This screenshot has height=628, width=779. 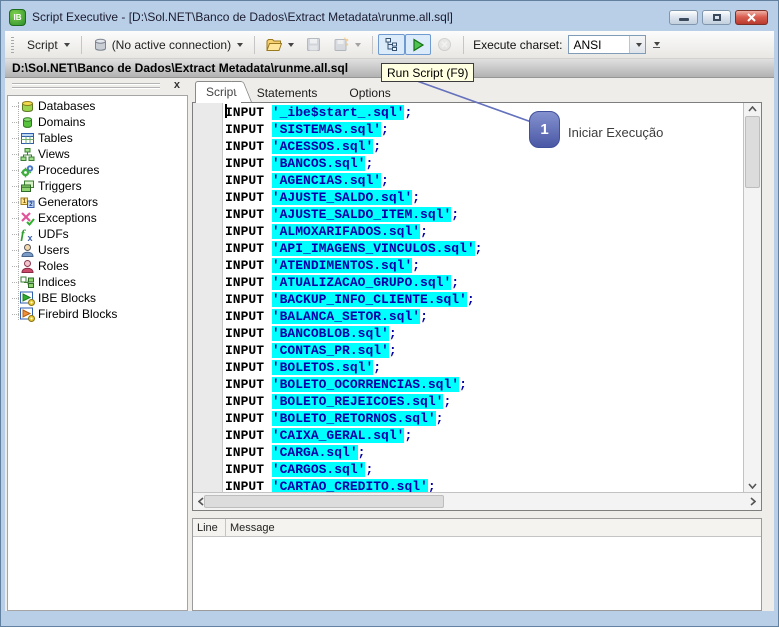 I want to click on code-line: INPUT 'BACKUP_INFO_CLIENTE.sql';, so click(x=484, y=299).